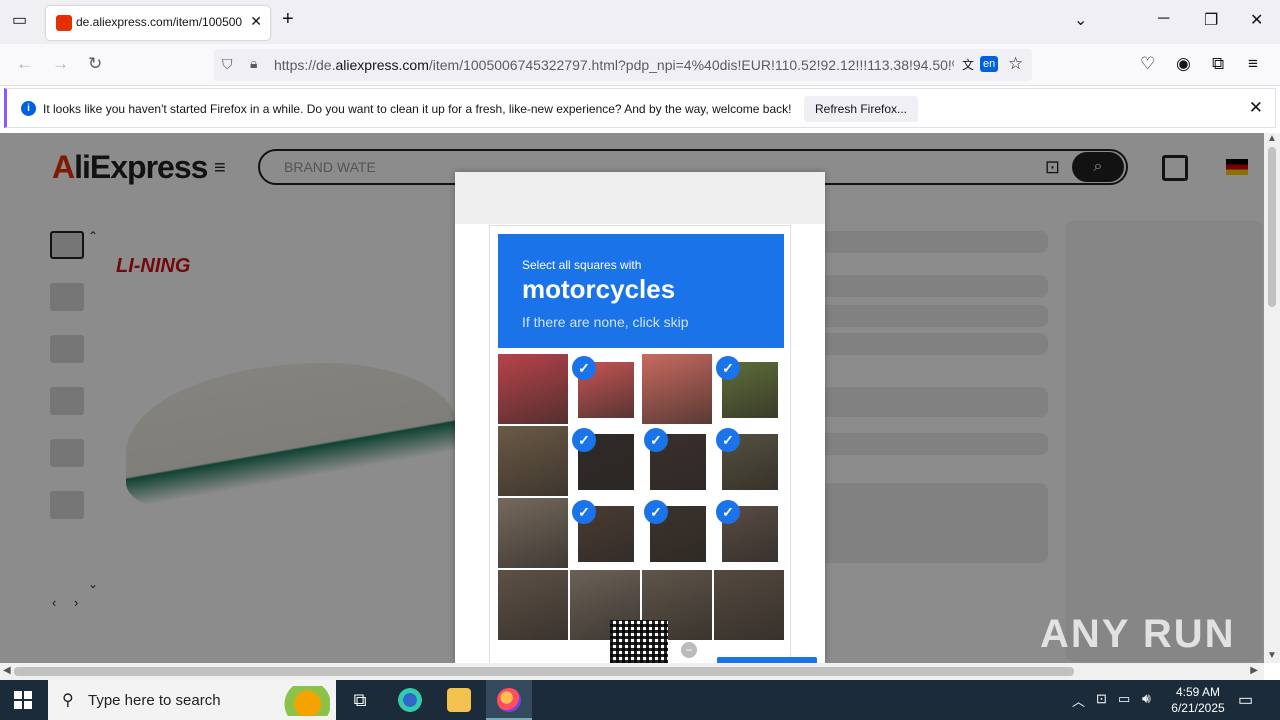 The width and height of the screenshot is (1280, 720). Describe the element at coordinates (154, 700) in the screenshot. I see `taskbar-search-label: Type here to search` at that location.